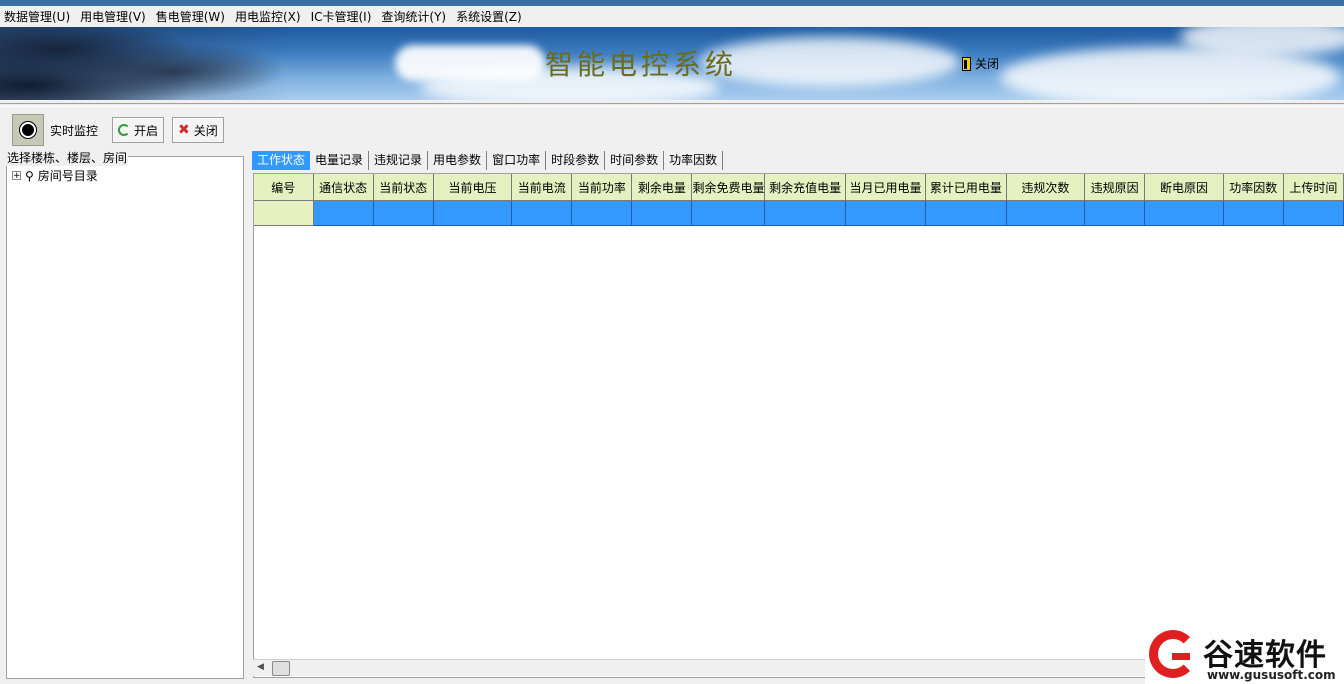  Describe the element at coordinates (662, 187) in the screenshot. I see `col-header: 剩余电量` at that location.